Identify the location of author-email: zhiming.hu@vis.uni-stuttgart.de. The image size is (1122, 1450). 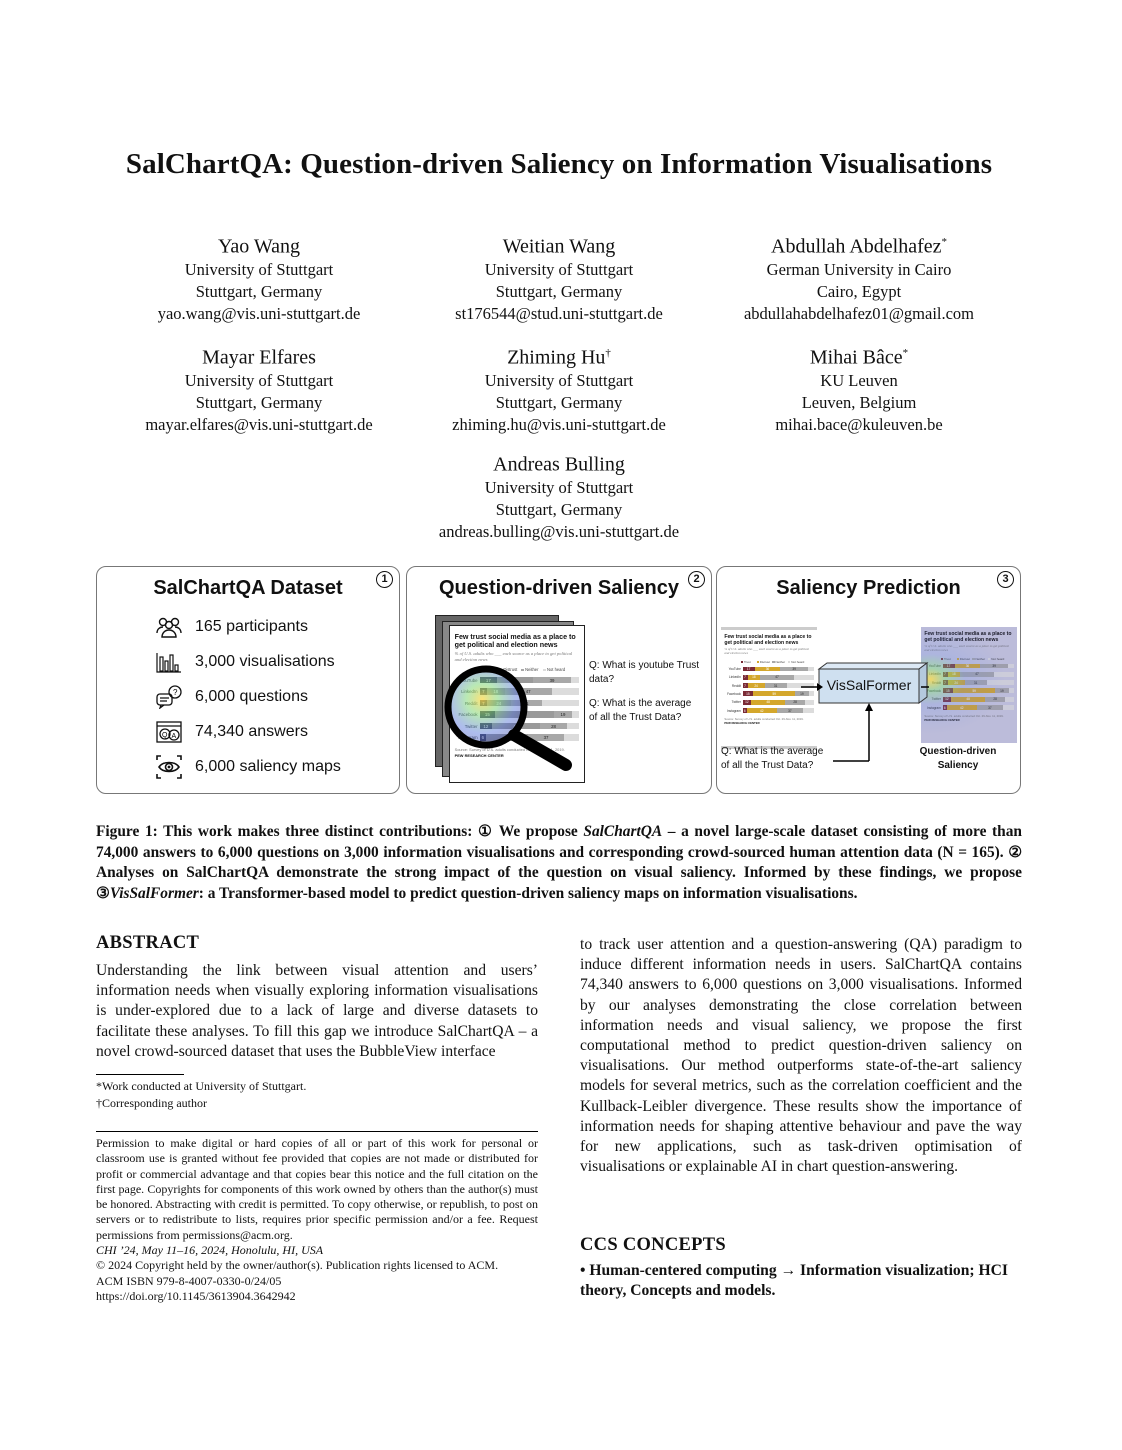
(559, 425).